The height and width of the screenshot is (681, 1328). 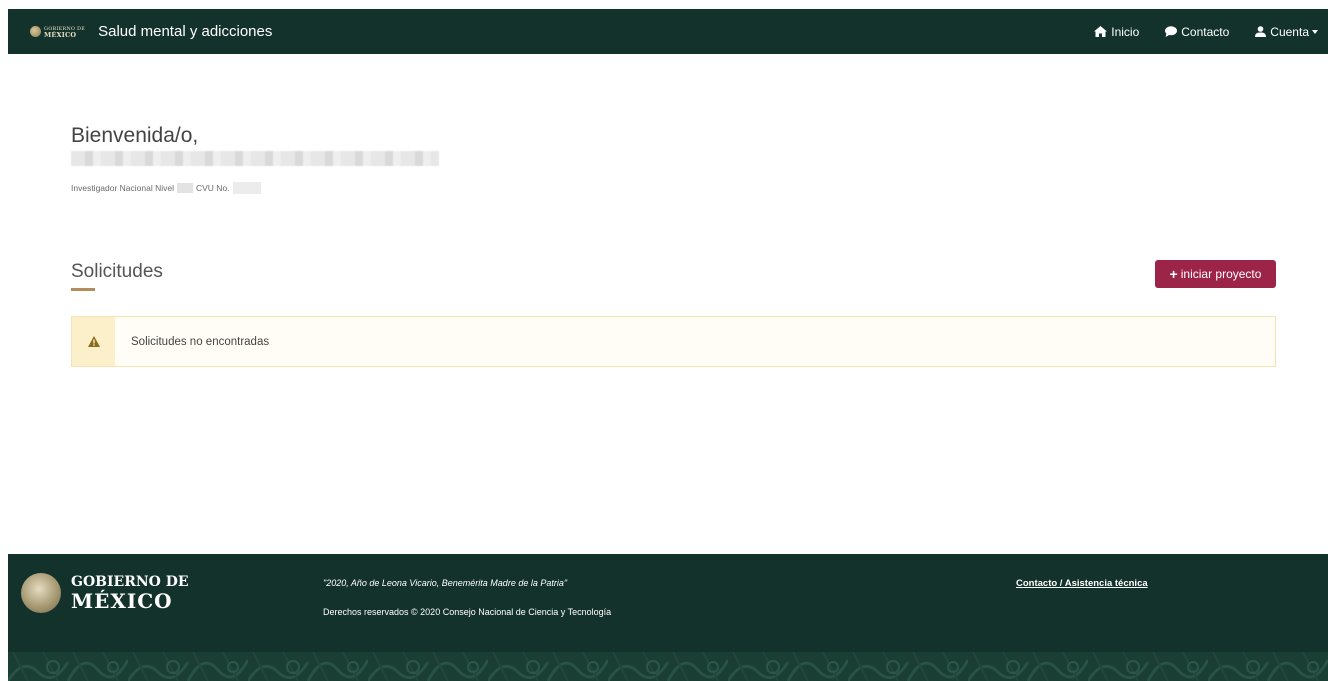 I want to click on footer-logo-line1: GOBIERNO DE, so click(x=130, y=582).